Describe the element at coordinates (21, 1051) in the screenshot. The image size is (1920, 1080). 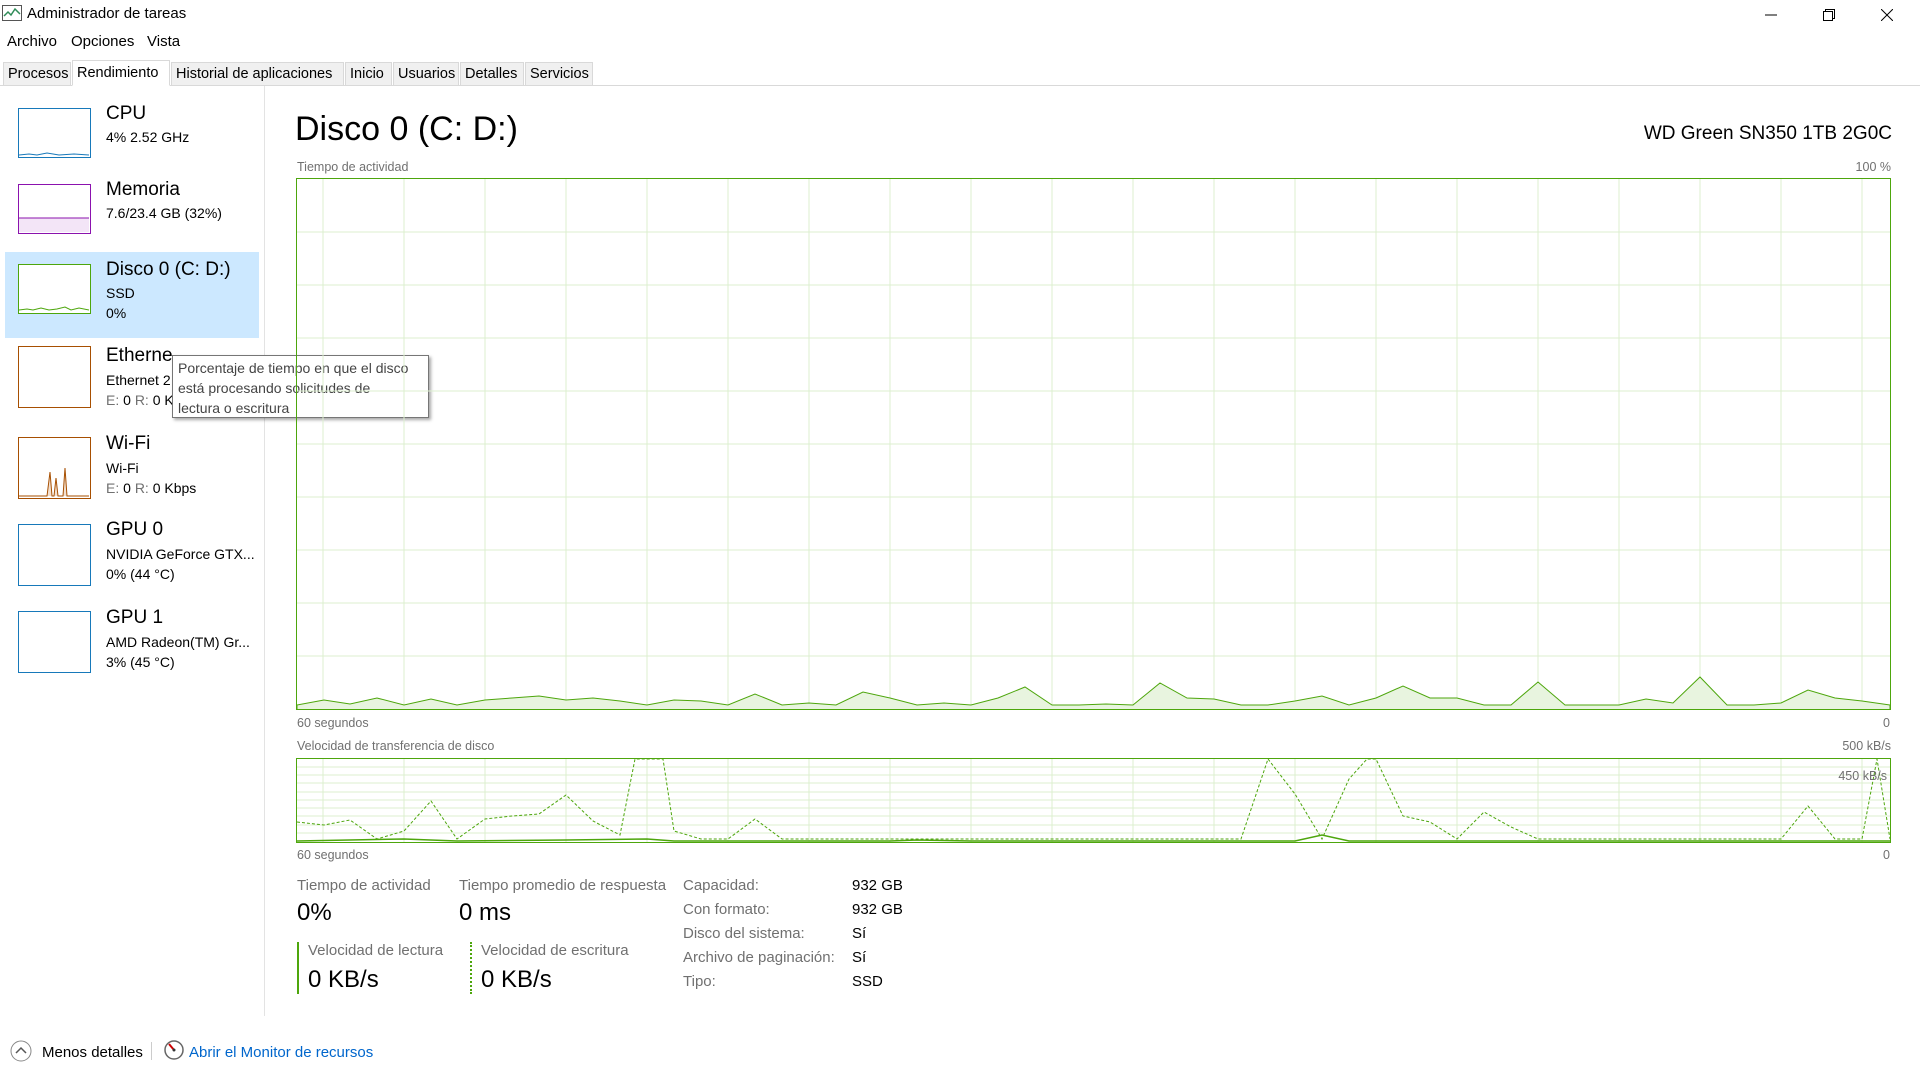
I see `collapse-icon` at that location.